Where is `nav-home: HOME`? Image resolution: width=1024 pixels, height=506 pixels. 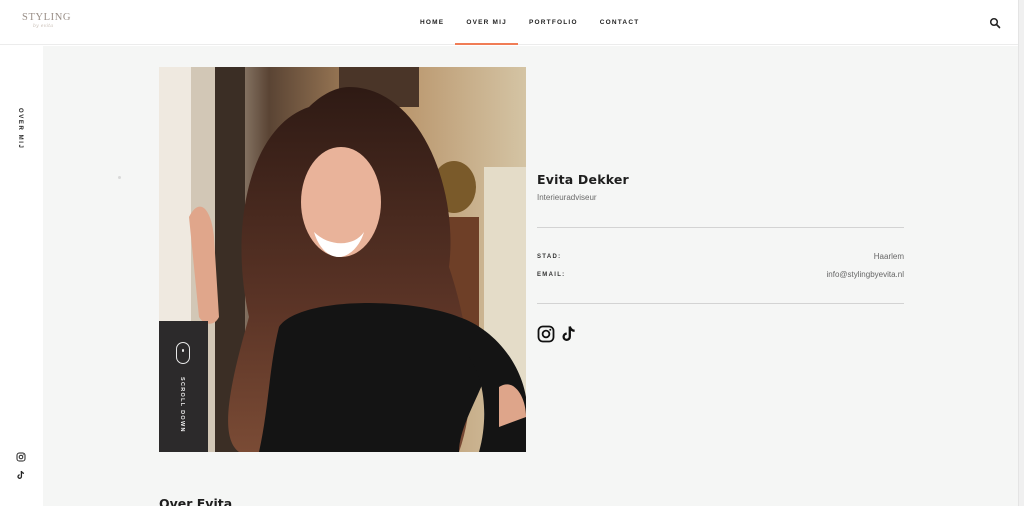 nav-home: HOME is located at coordinates (432, 22).